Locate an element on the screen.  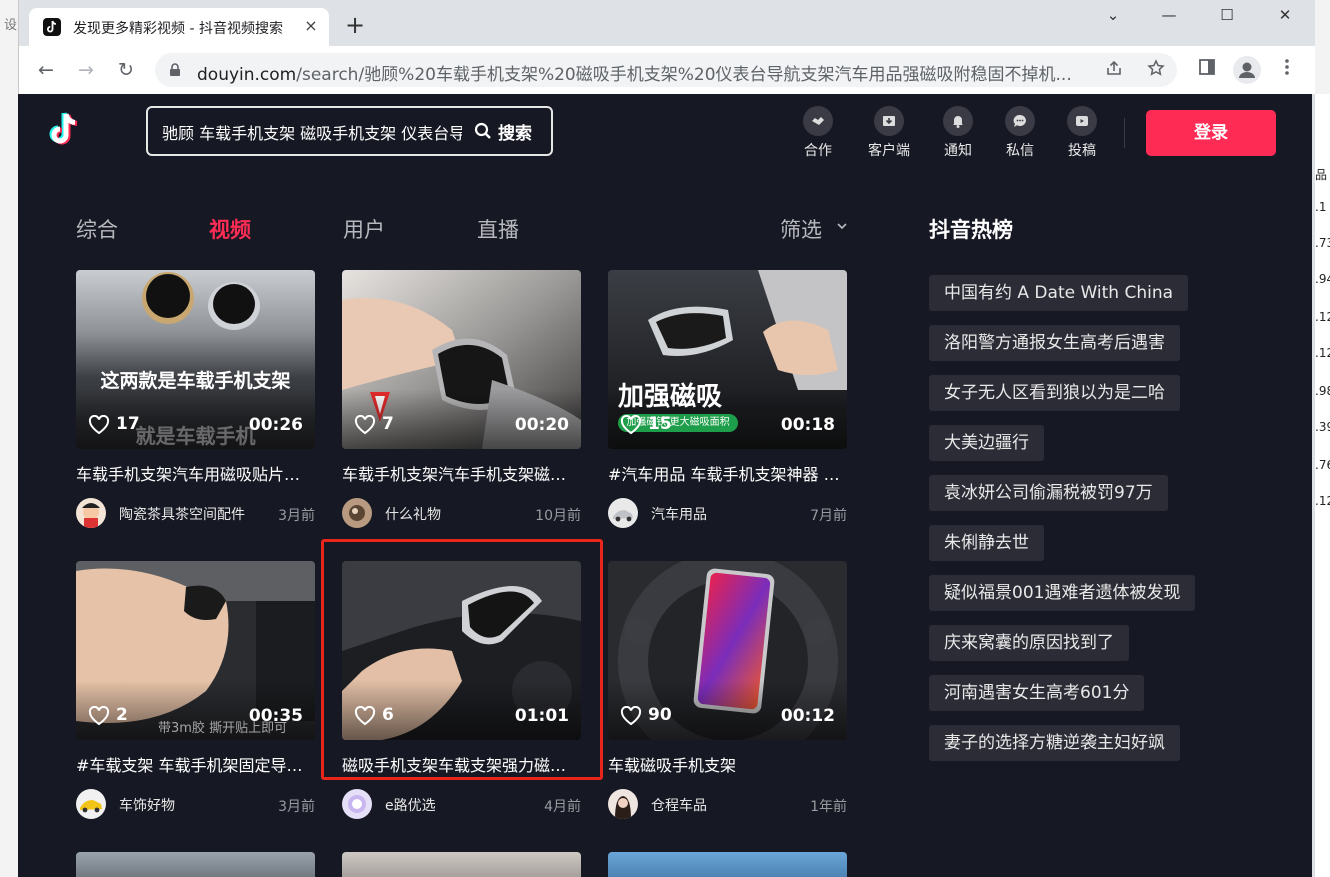
maximize-button: ☐ is located at coordinates (1227, 16).